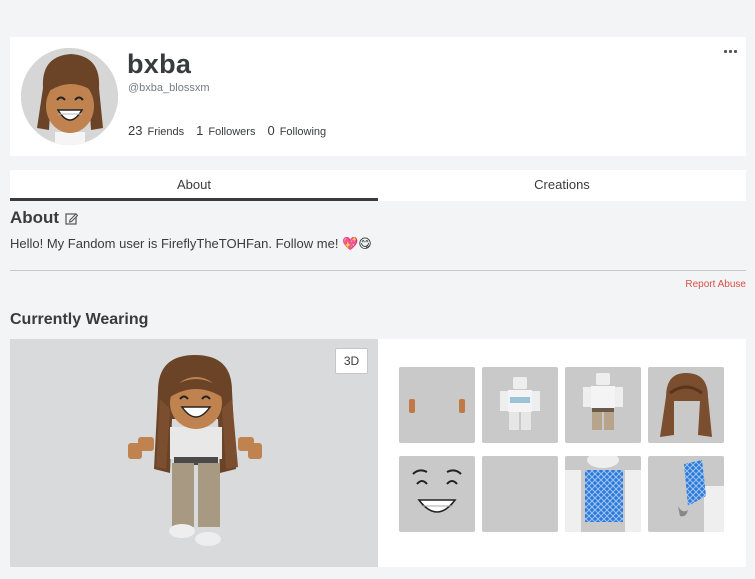 The height and width of the screenshot is (579, 755). What do you see at coordinates (603, 401) in the screenshot?
I see `pants-beige-icon` at bounding box center [603, 401].